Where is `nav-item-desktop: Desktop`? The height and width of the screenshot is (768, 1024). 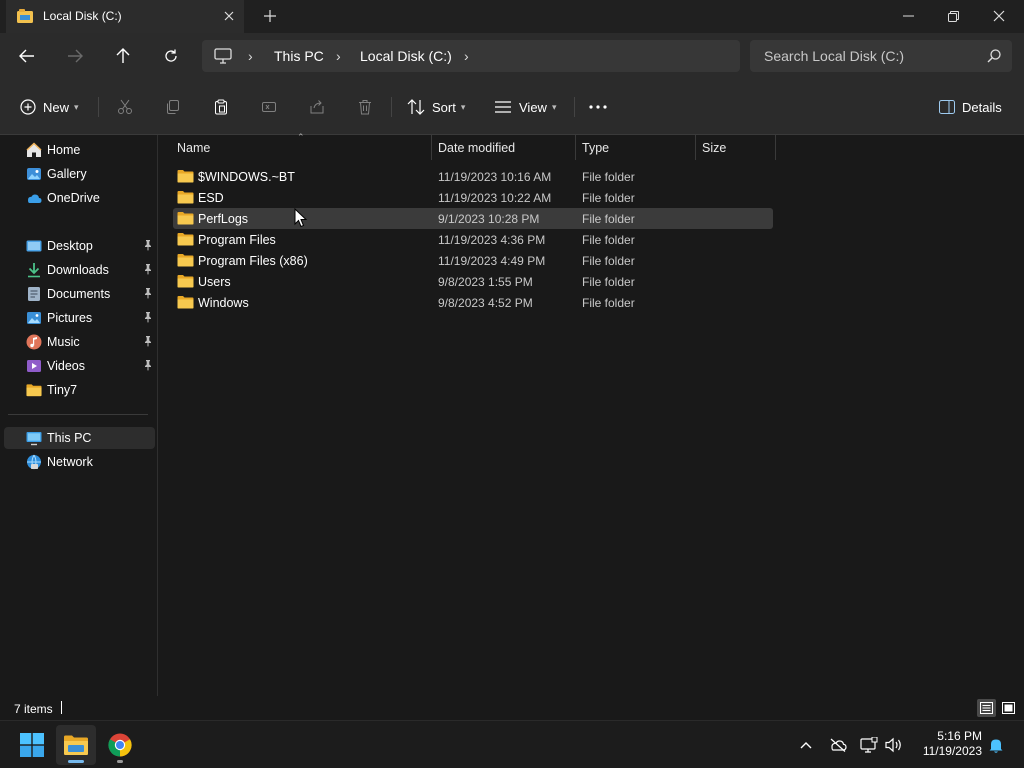 nav-item-desktop: Desktop is located at coordinates (79, 246).